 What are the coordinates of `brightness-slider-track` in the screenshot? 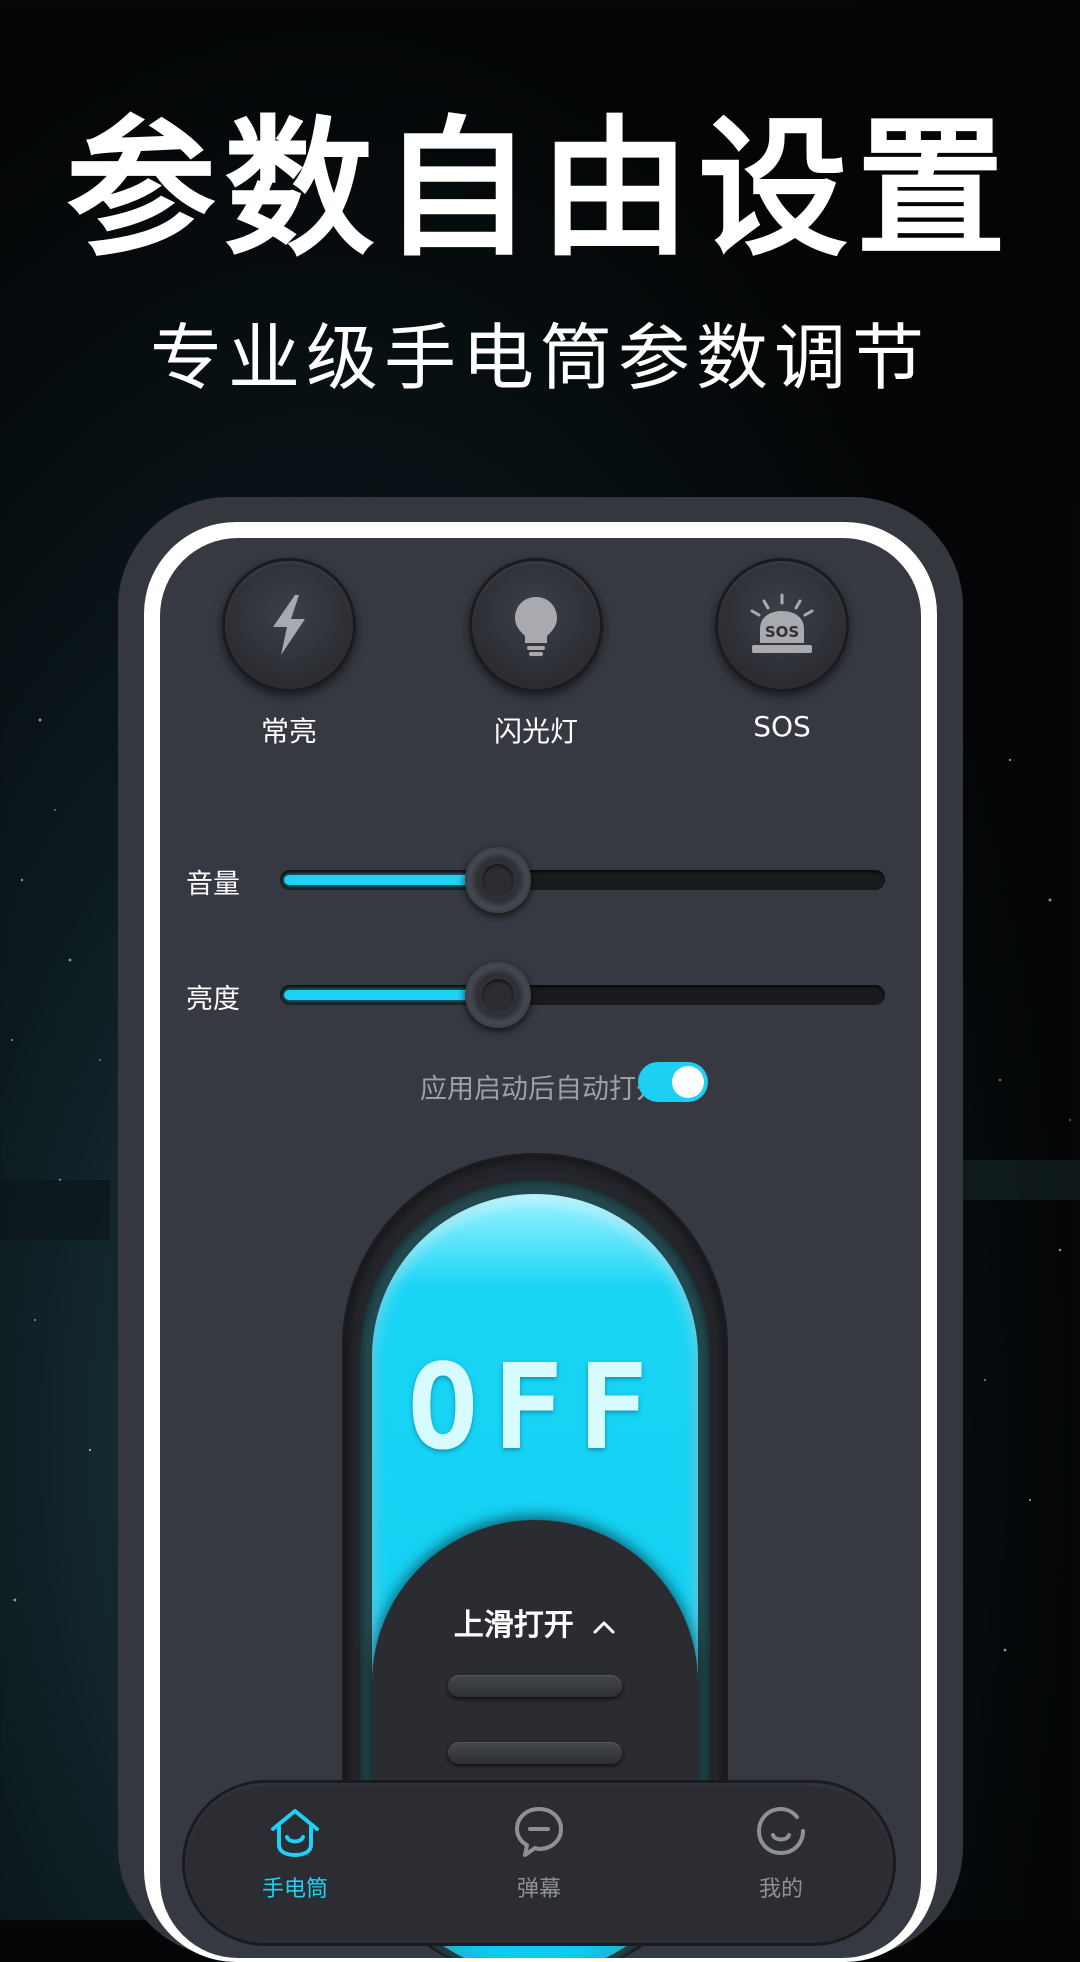 It's located at (582, 995).